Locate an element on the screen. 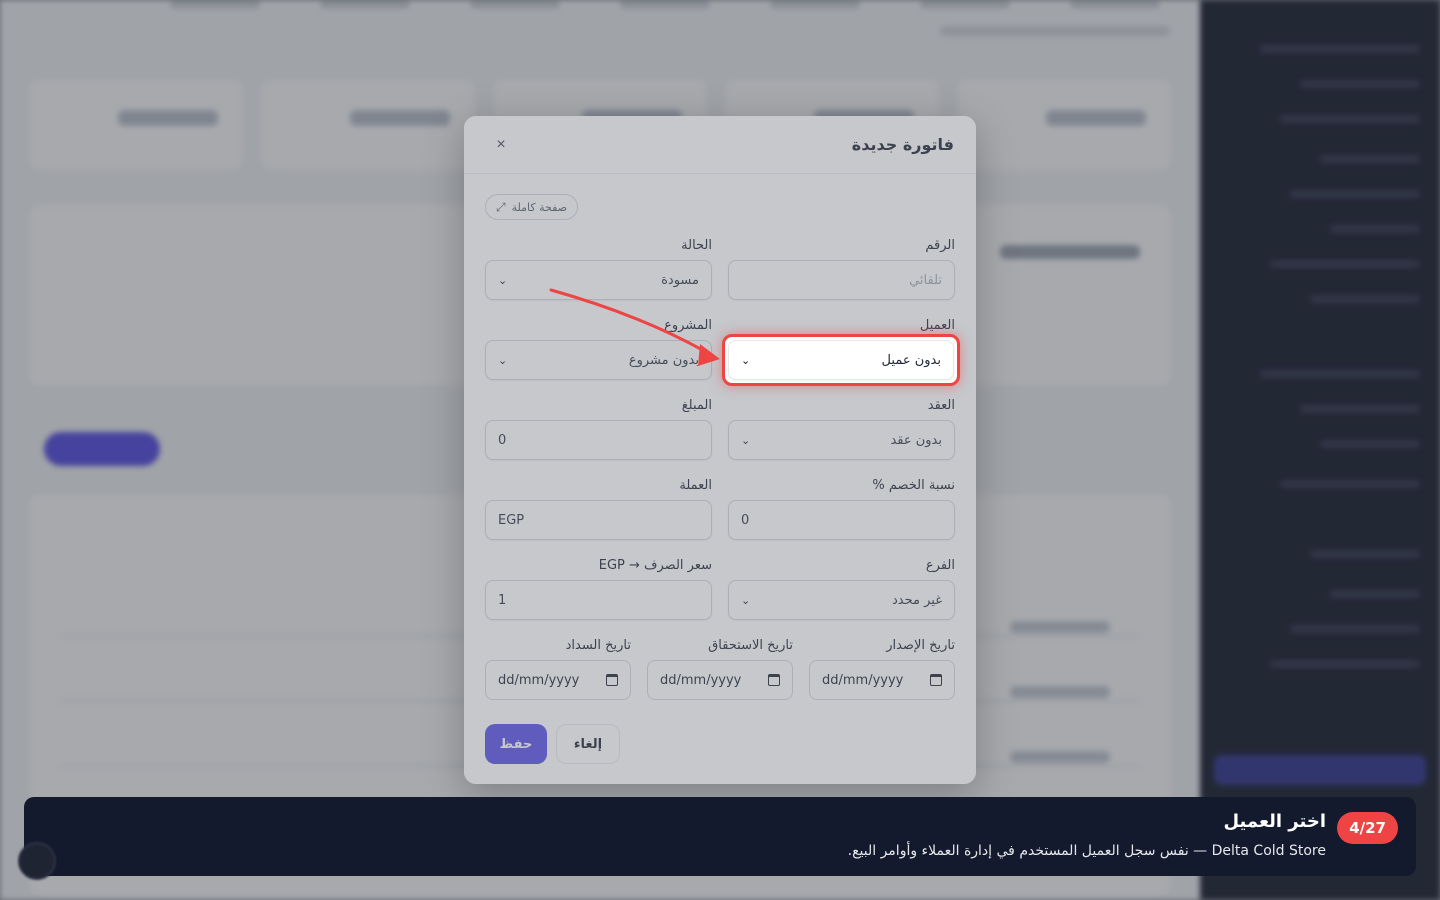  payment-date-field: تاريخ السداد dd/mm/yyyy is located at coordinates (558, 669).